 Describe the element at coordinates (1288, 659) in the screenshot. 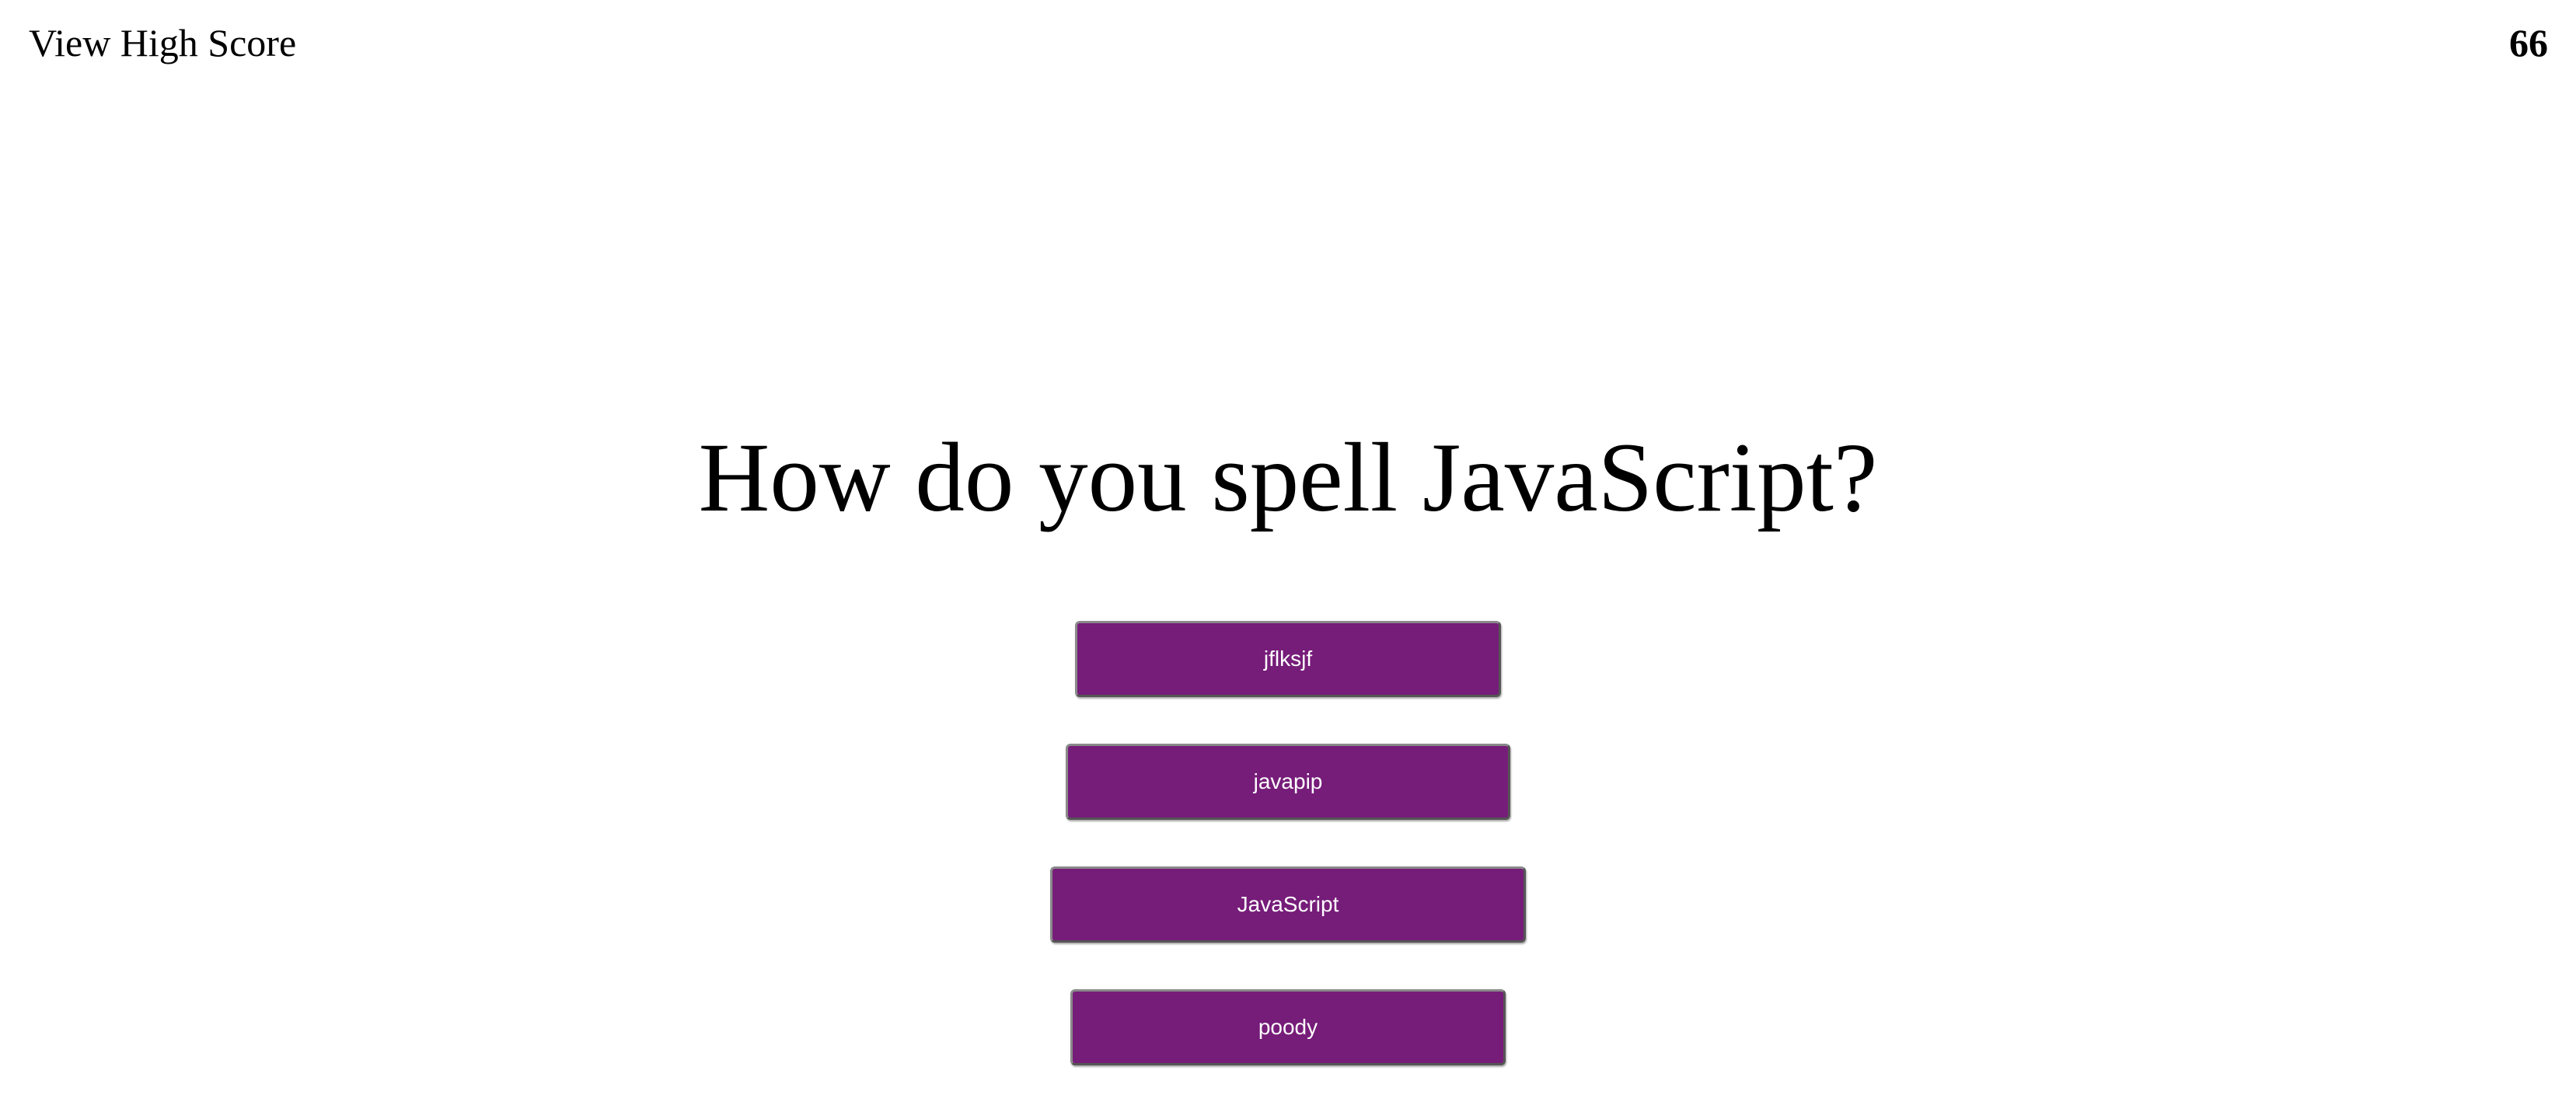

I see `answer-button-1: jflksjf` at that location.